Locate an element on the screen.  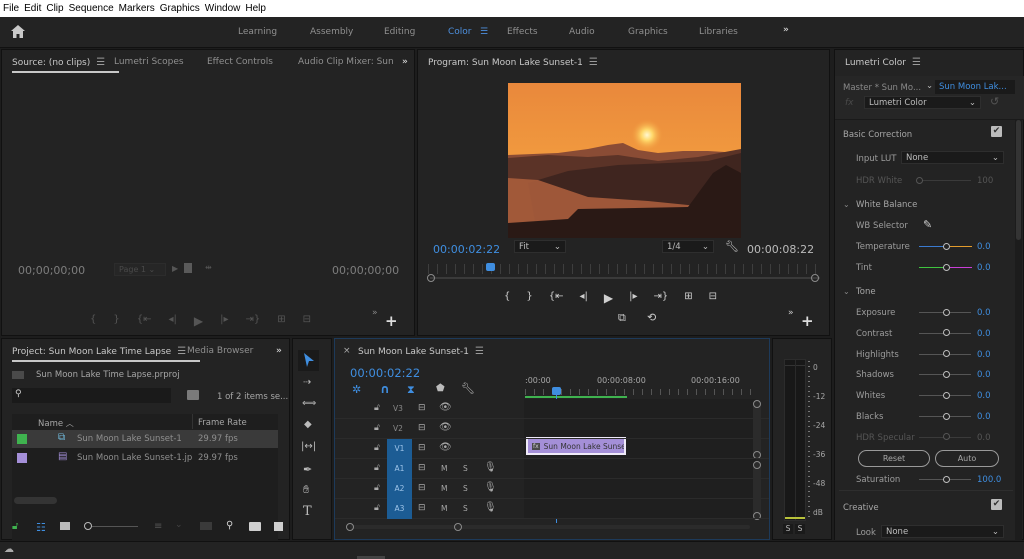
tint-slider-magenta is located at coordinates (961, 267).